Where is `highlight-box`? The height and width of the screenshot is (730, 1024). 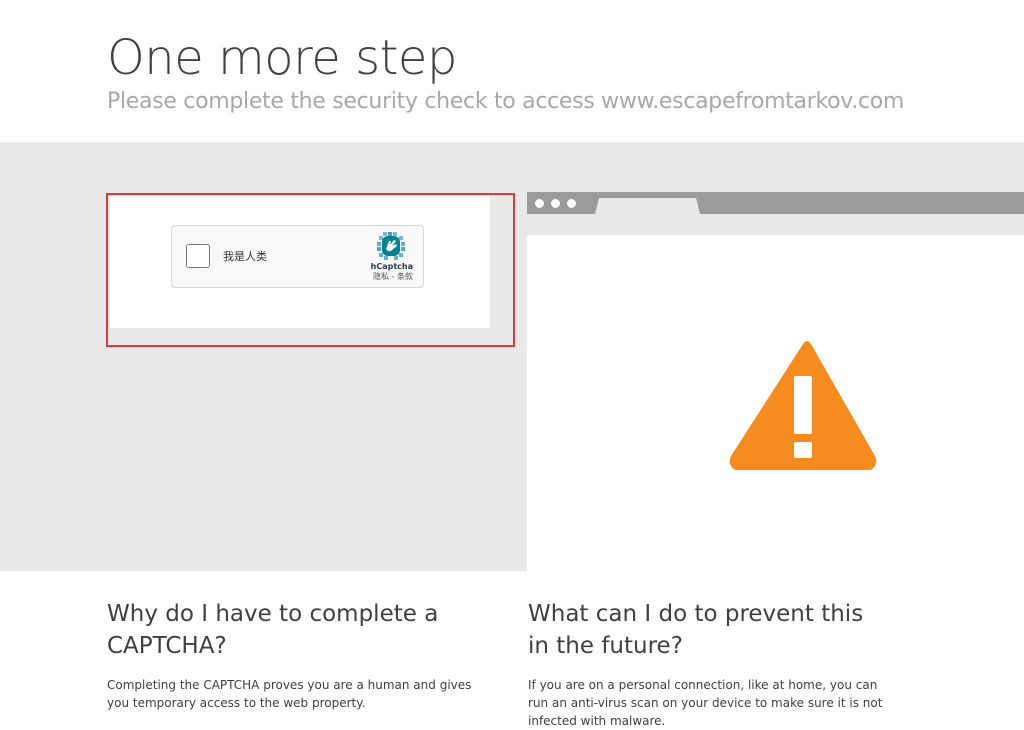 highlight-box is located at coordinates (310, 270).